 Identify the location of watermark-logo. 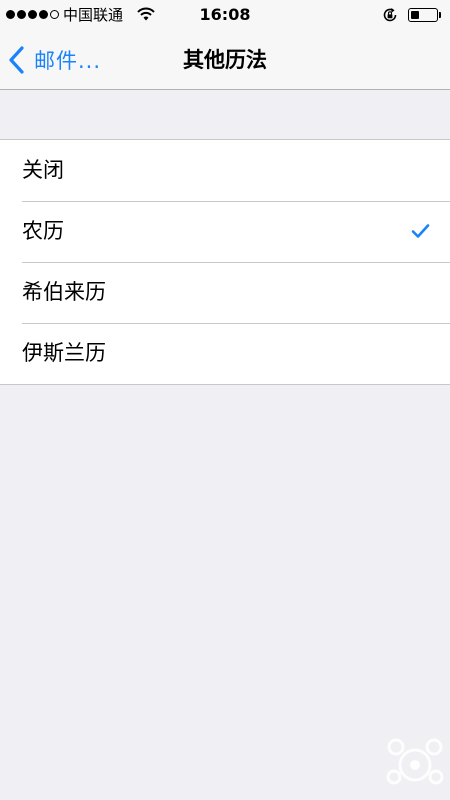
(415, 761).